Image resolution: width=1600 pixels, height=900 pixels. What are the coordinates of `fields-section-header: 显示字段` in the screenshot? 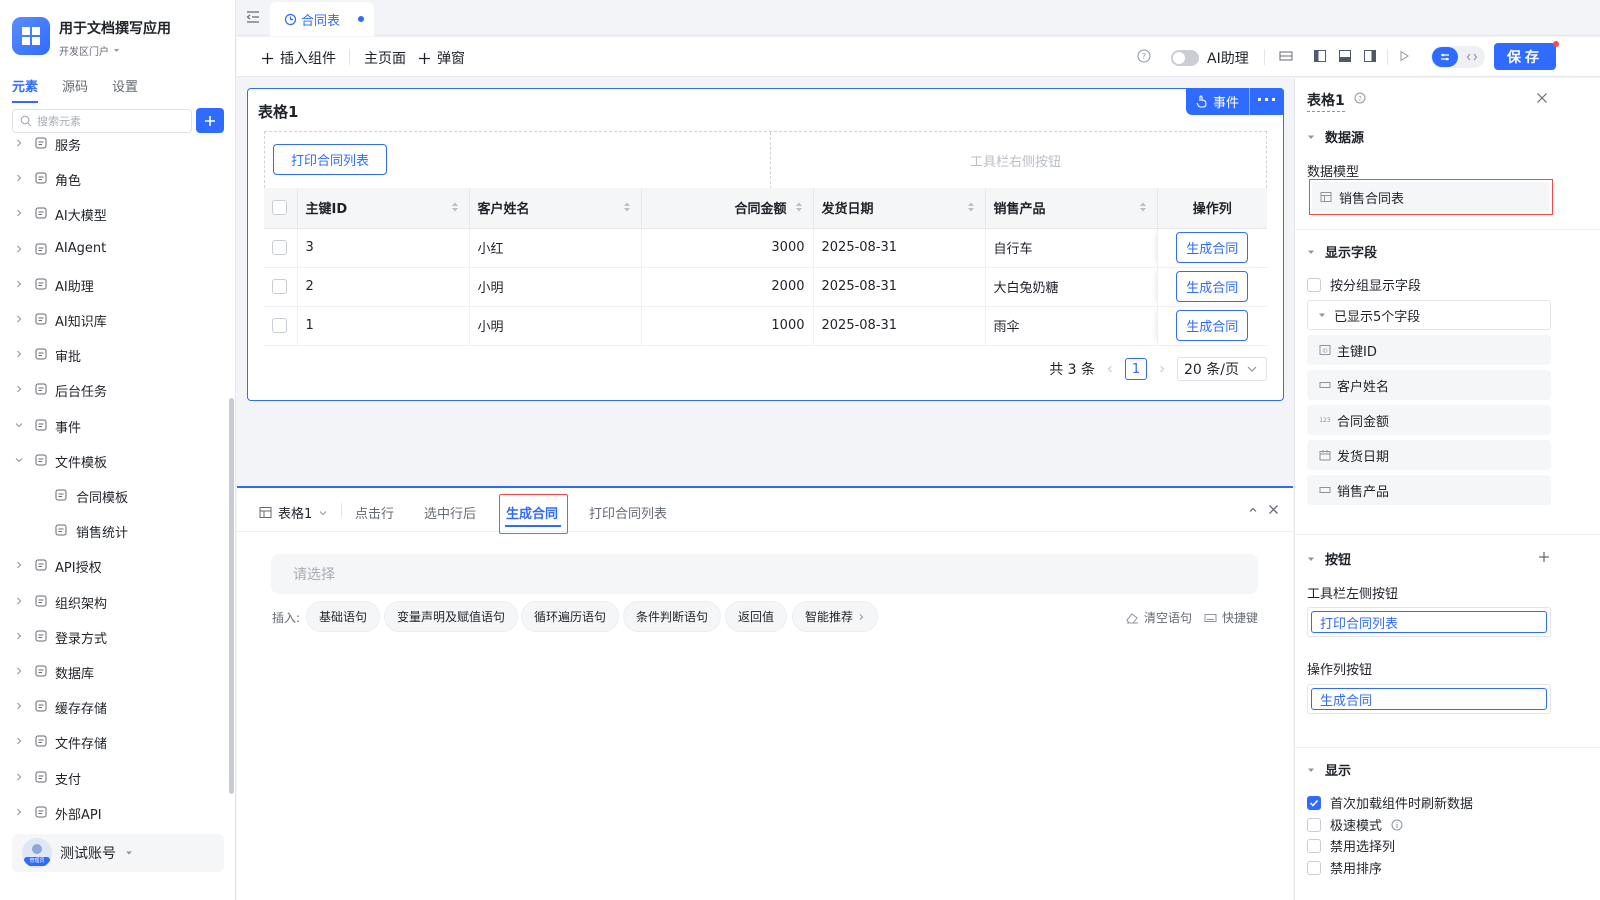 It's located at (1342, 251).